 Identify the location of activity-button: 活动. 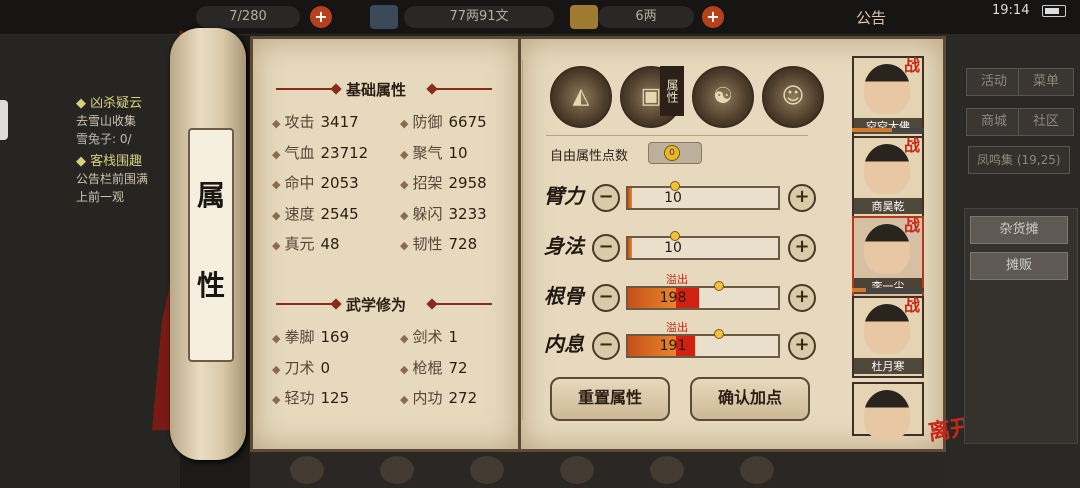
(994, 82).